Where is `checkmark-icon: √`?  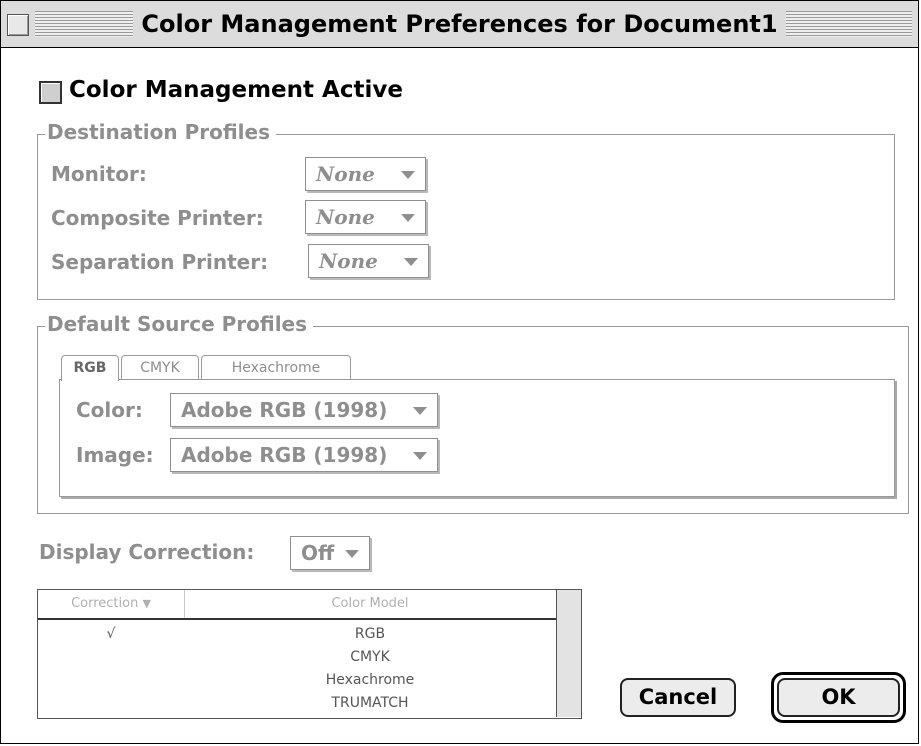
checkmark-icon: √ is located at coordinates (111, 634).